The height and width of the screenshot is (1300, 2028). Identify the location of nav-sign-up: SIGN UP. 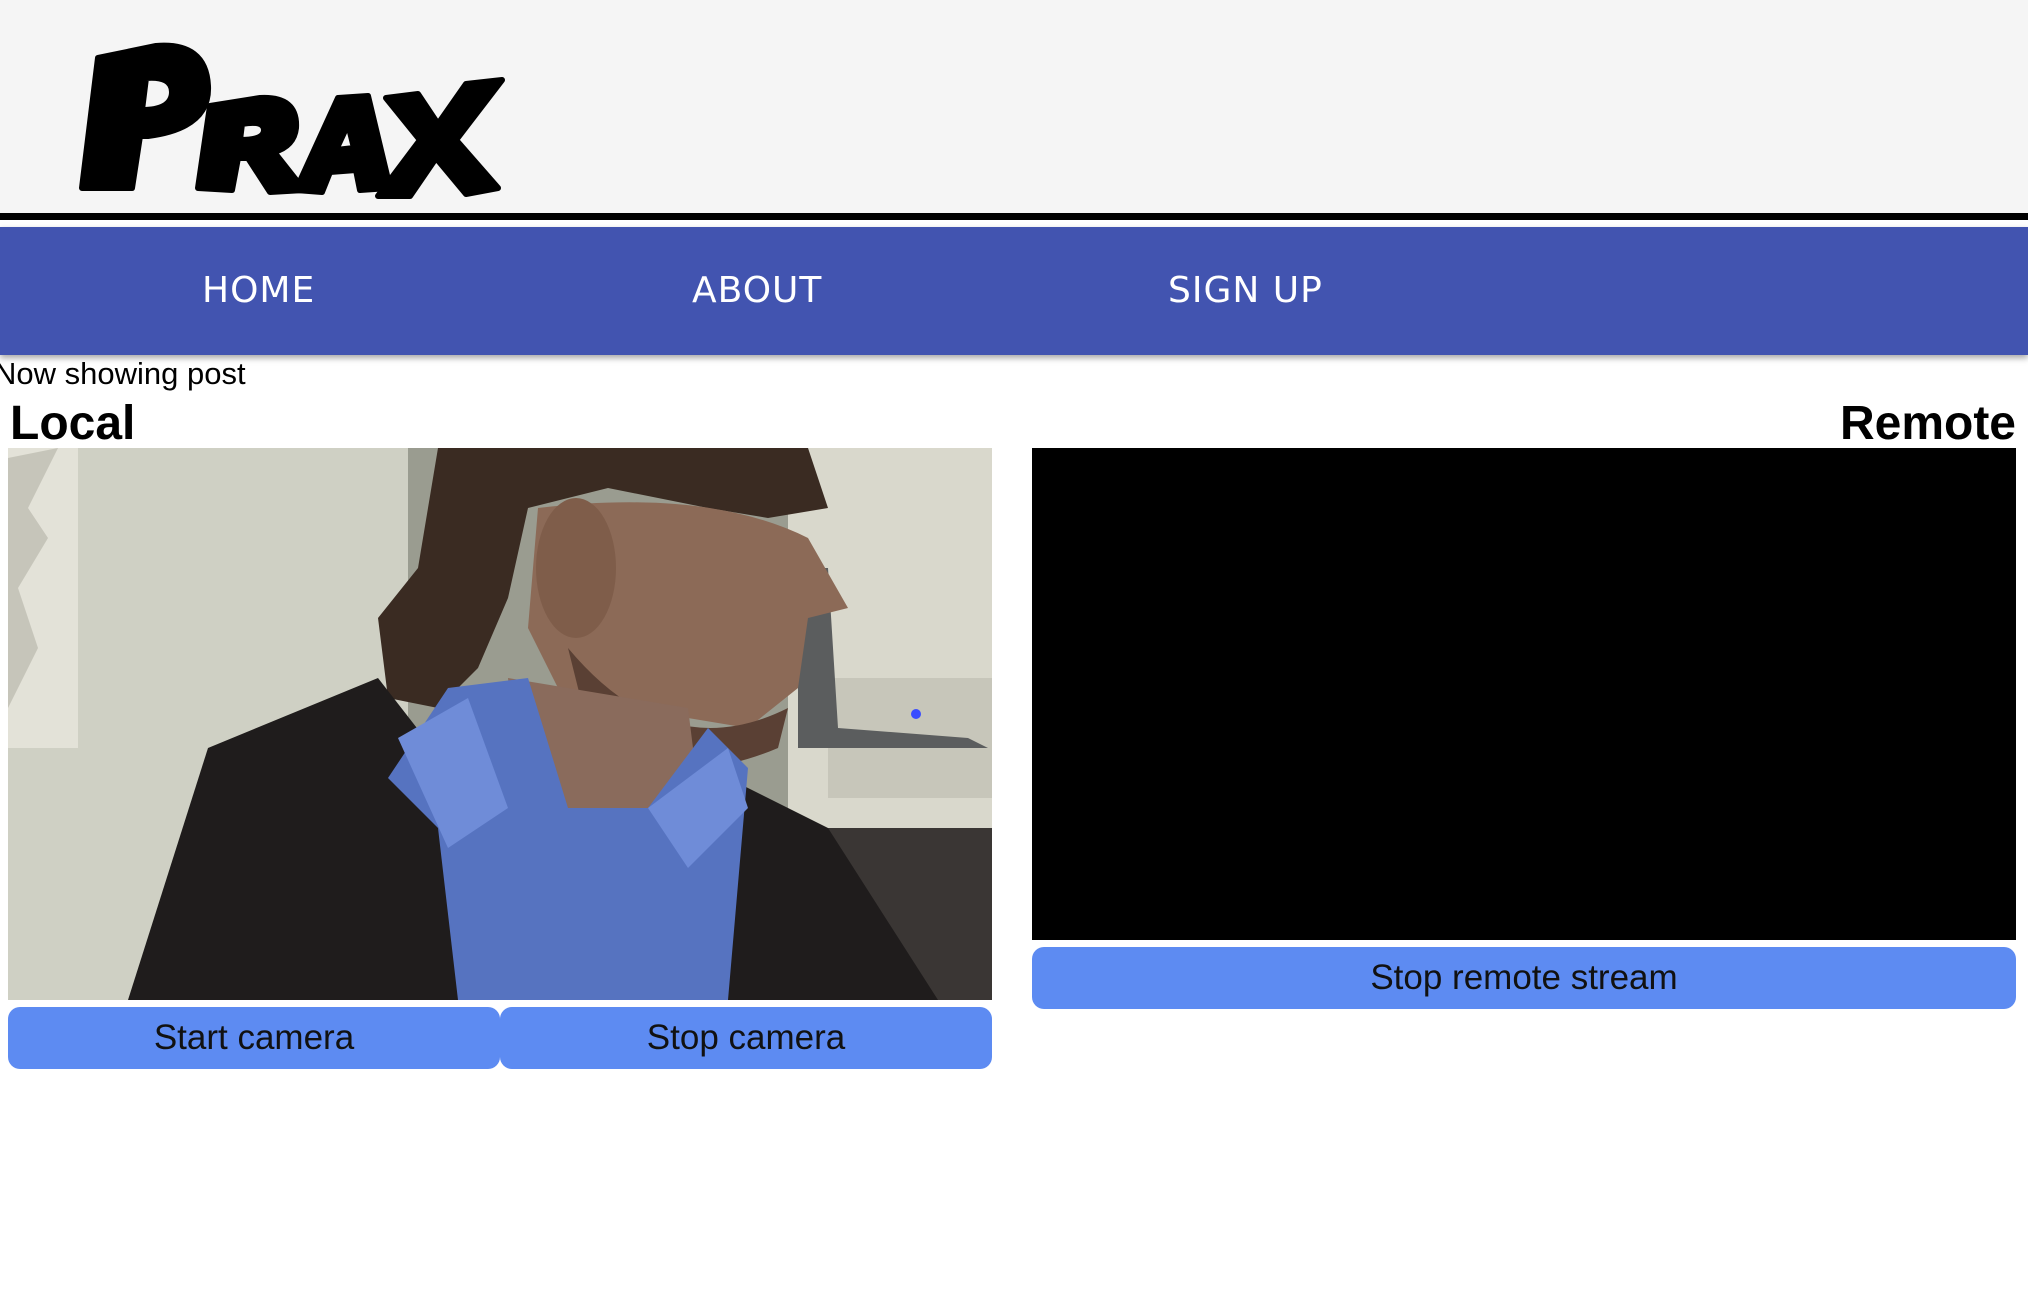
(1245, 291).